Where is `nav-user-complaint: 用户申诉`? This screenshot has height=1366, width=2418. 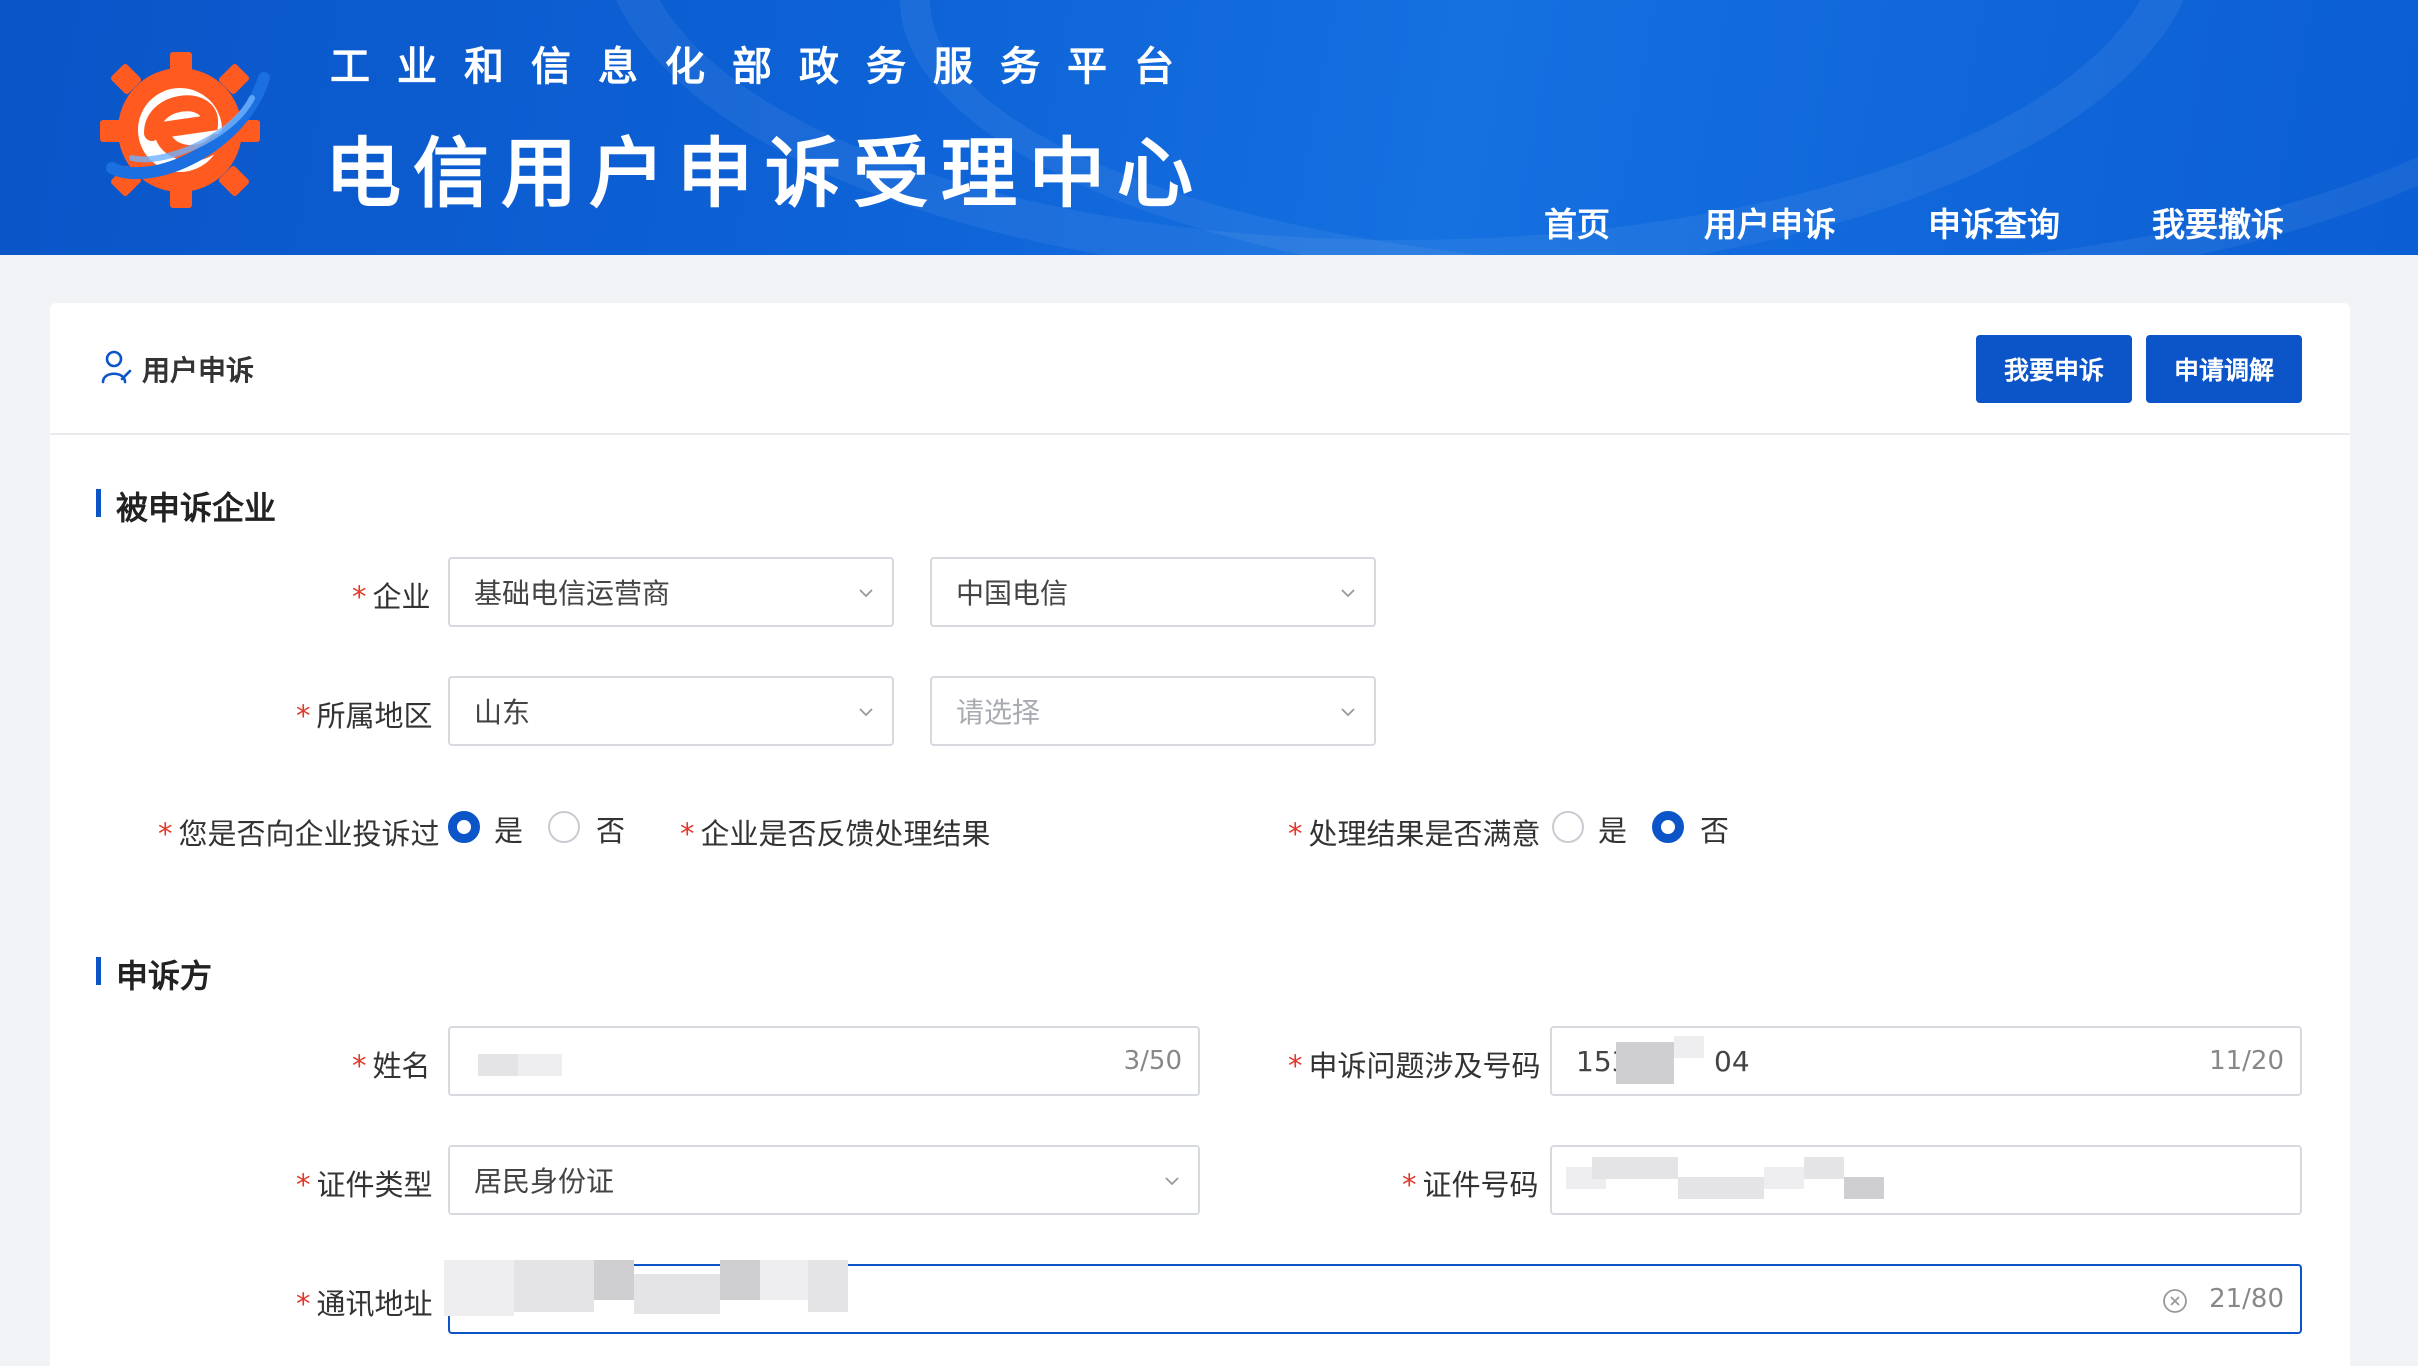
nav-user-complaint: 用户申诉 is located at coordinates (1770, 222).